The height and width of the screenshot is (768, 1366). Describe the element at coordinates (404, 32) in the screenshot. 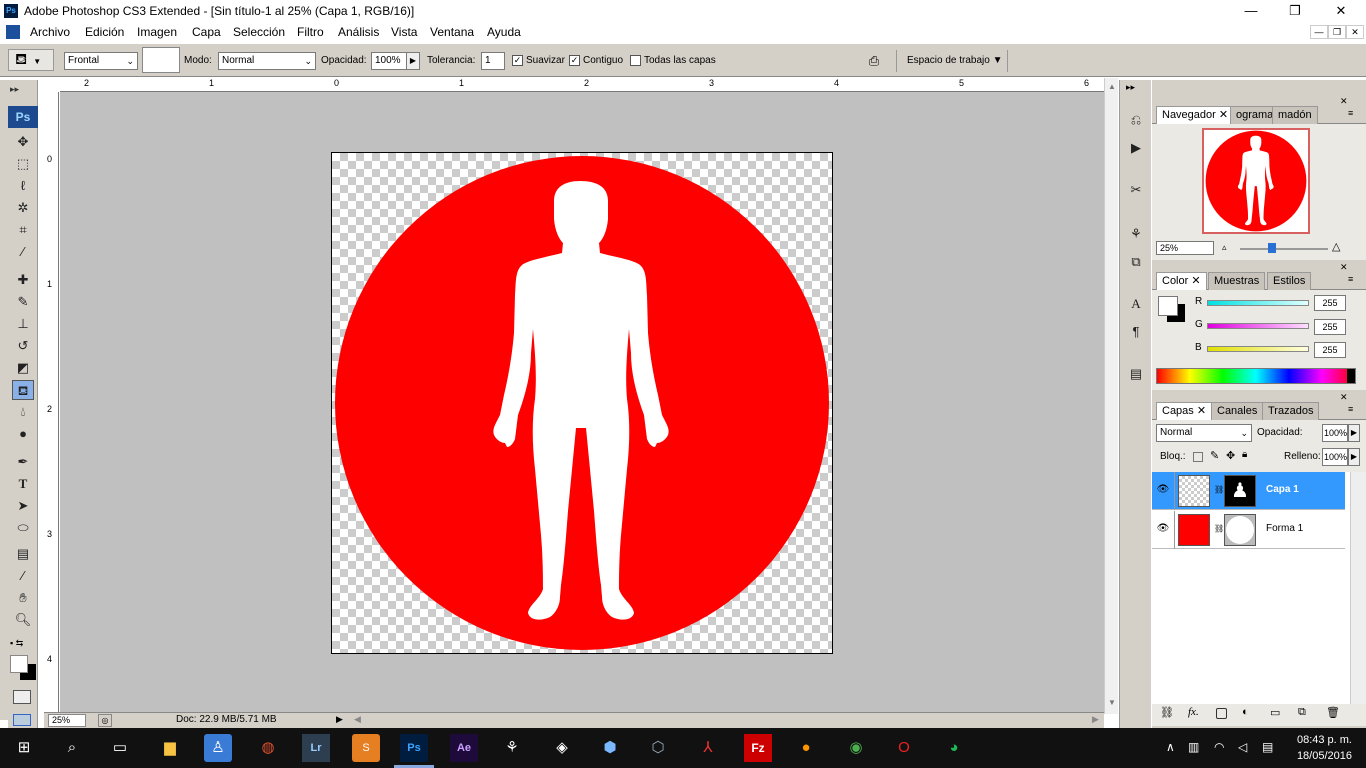

I see `menu-vista: Vista` at that location.